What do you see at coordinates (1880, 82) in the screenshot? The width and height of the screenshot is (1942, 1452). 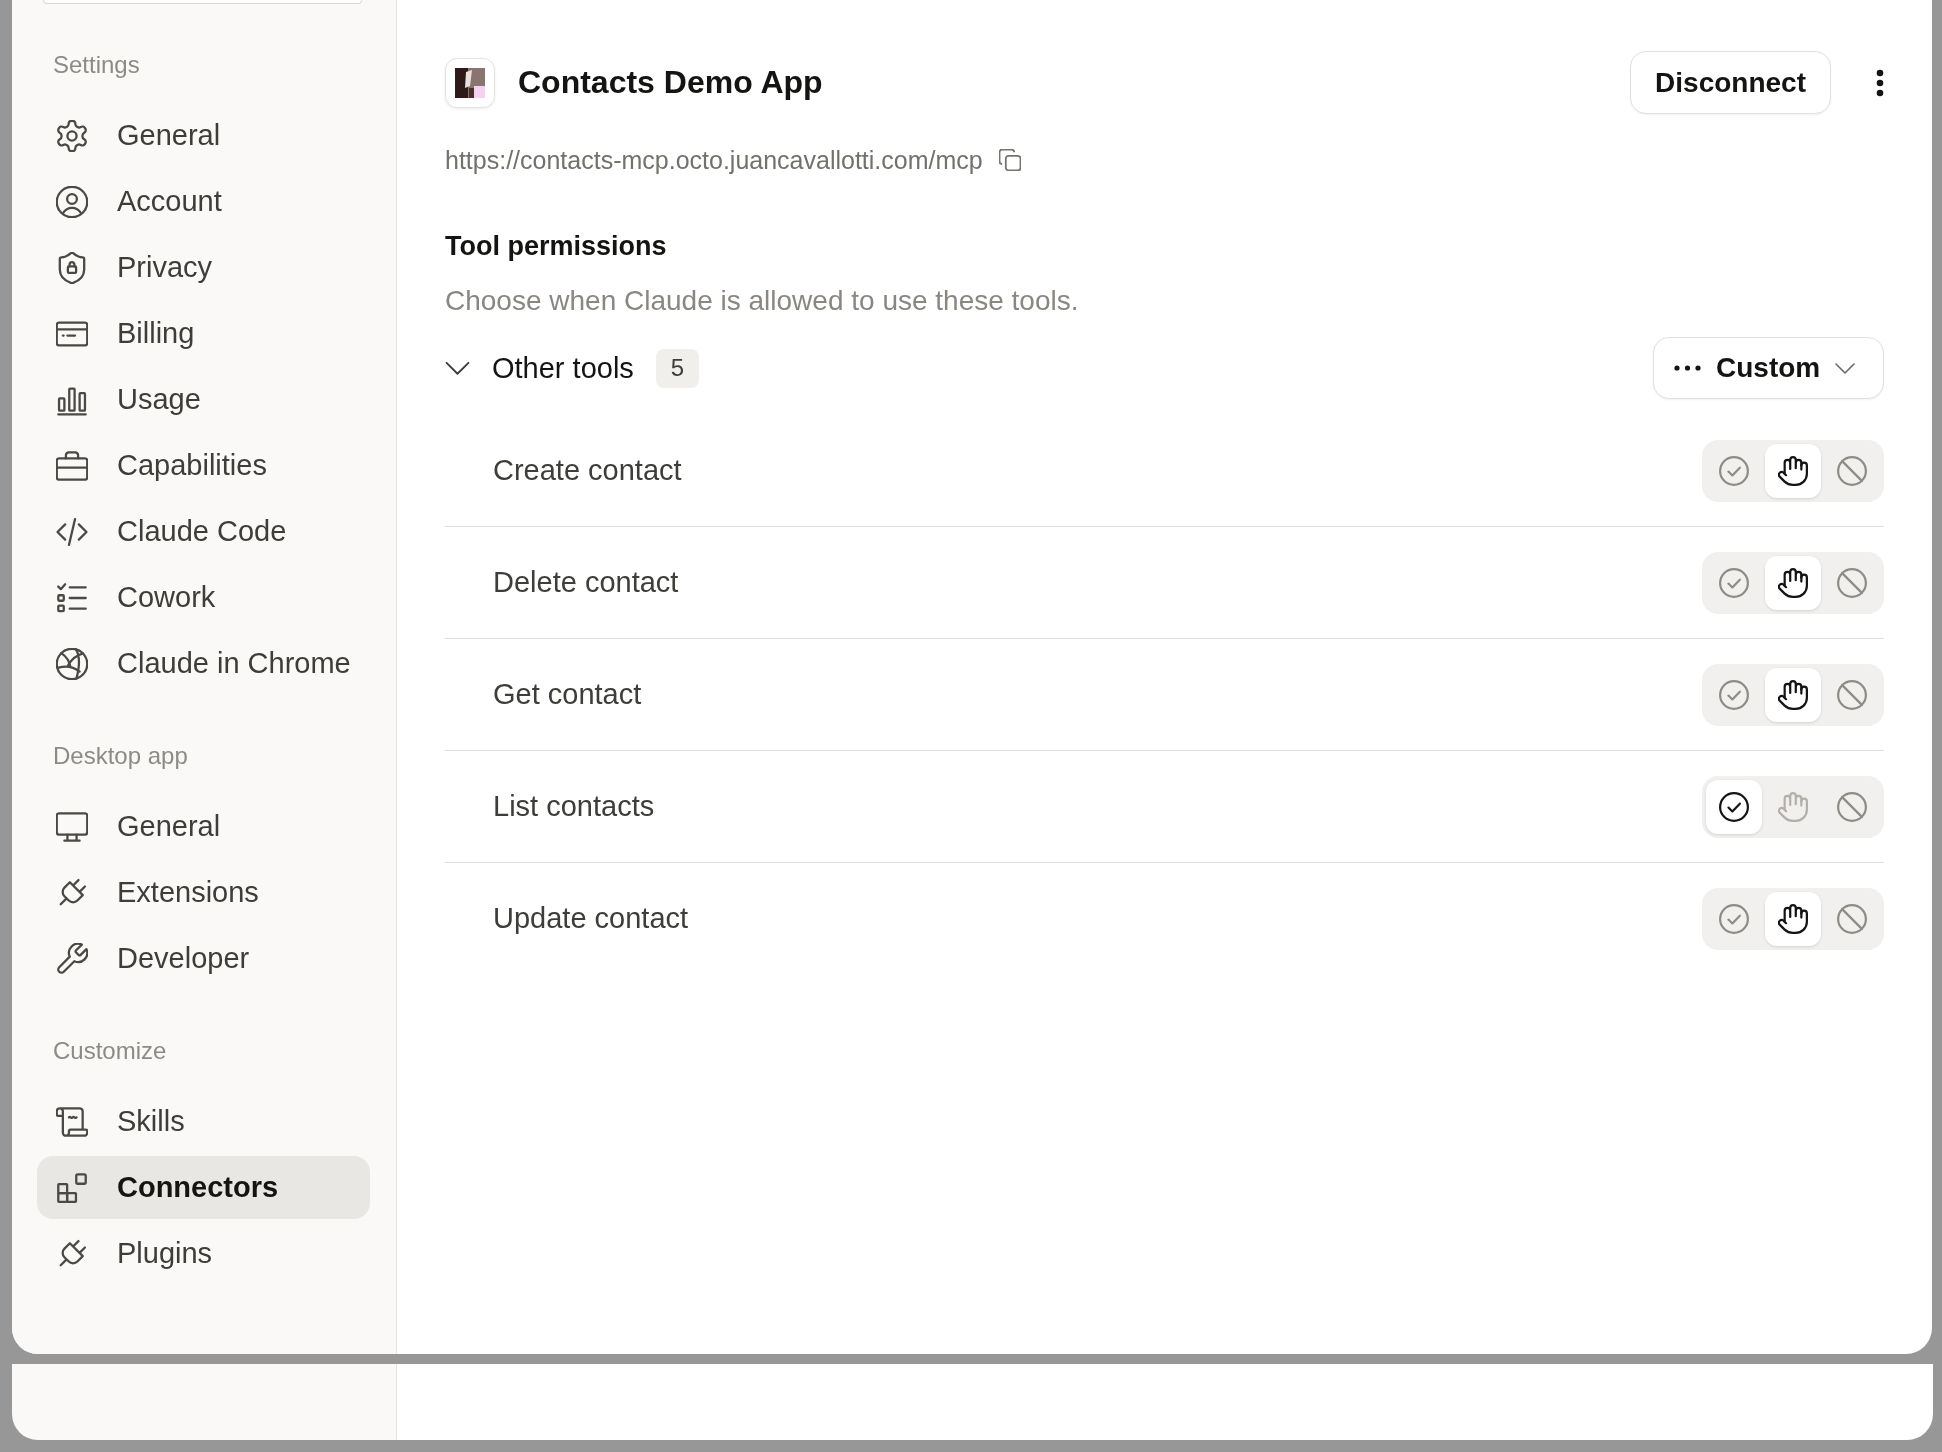 I see `more-options-icon` at bounding box center [1880, 82].